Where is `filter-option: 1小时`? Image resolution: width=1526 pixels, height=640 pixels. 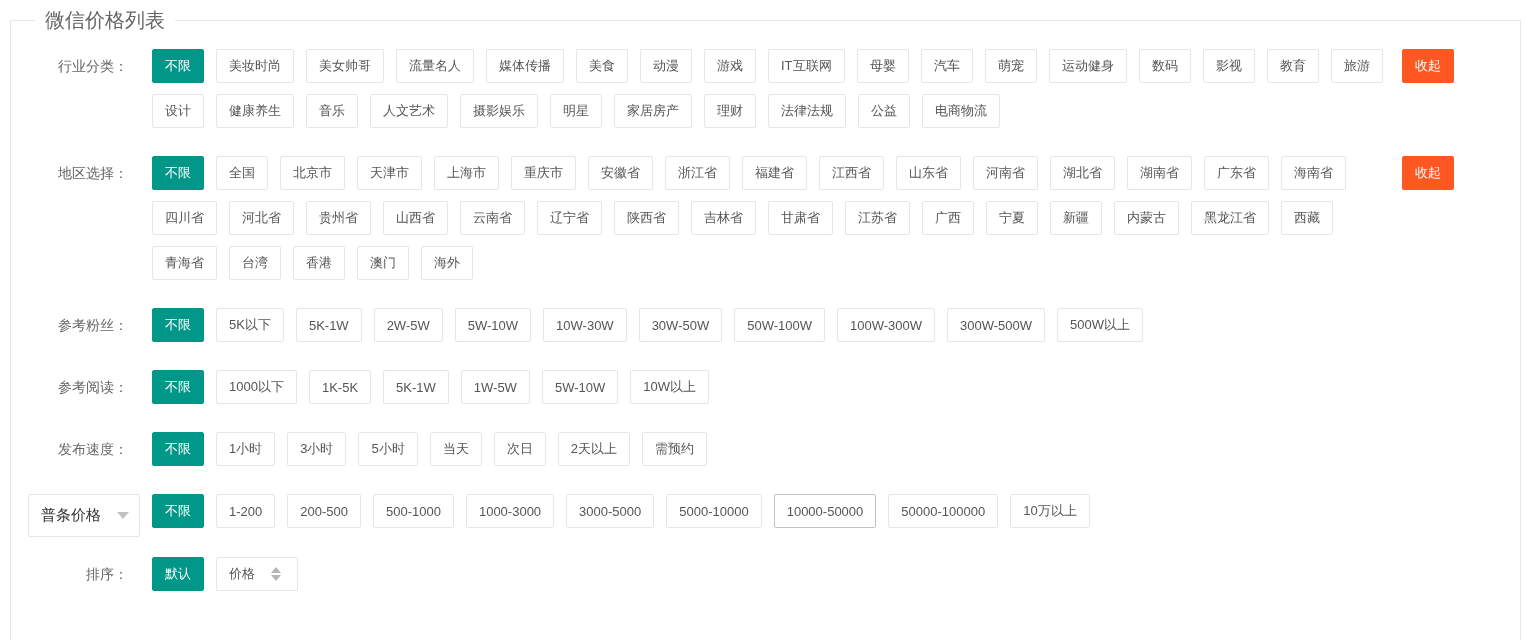 filter-option: 1小时 is located at coordinates (246, 449).